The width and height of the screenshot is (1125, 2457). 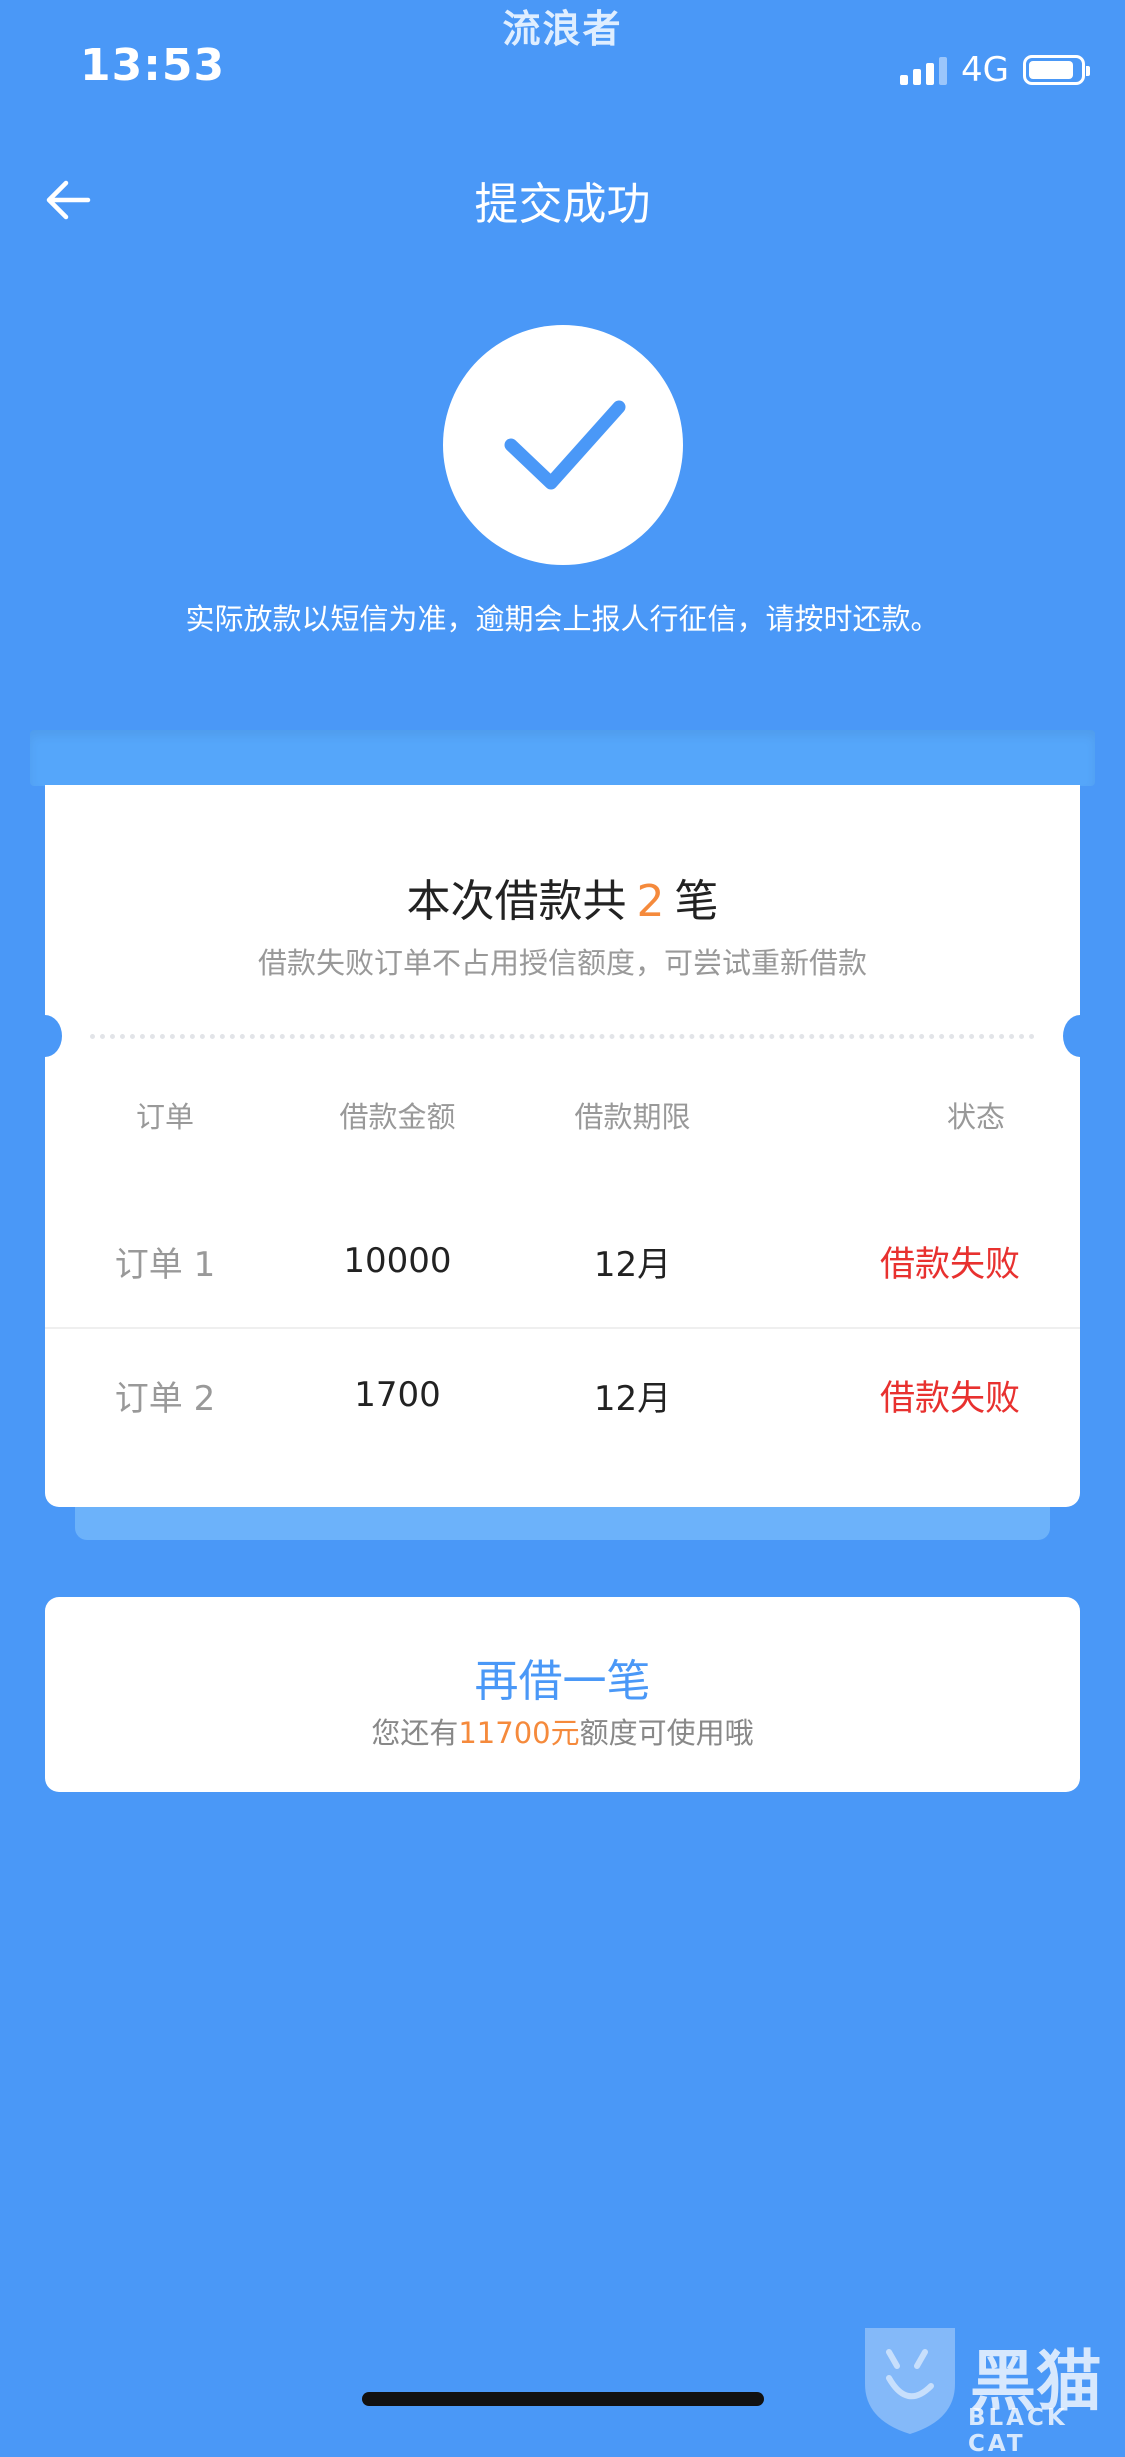 What do you see at coordinates (516, 901) in the screenshot?
I see `summary-prefix: 本次借款共` at bounding box center [516, 901].